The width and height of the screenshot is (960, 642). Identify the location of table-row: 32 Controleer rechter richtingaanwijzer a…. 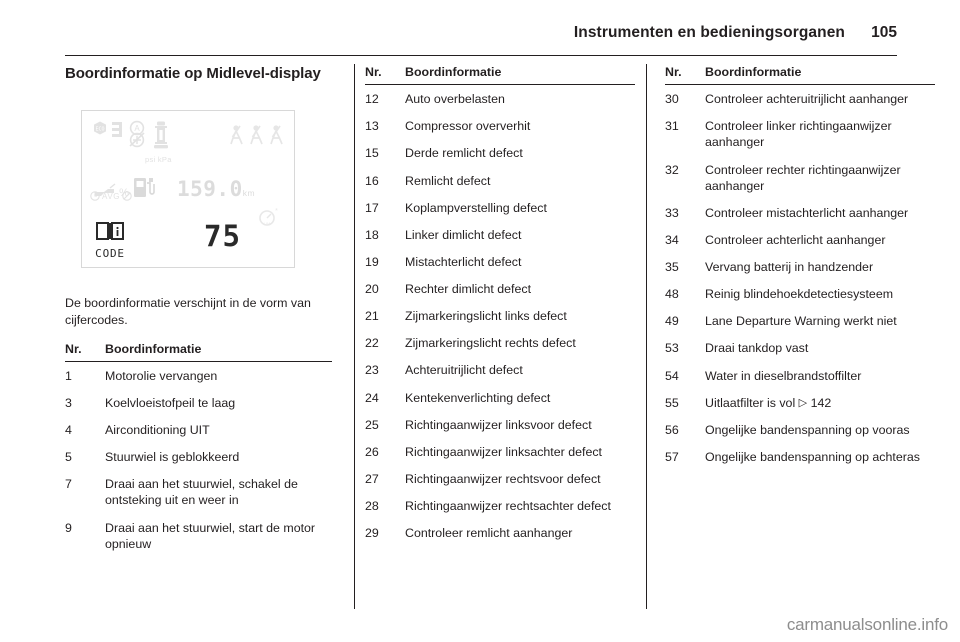
(800, 177).